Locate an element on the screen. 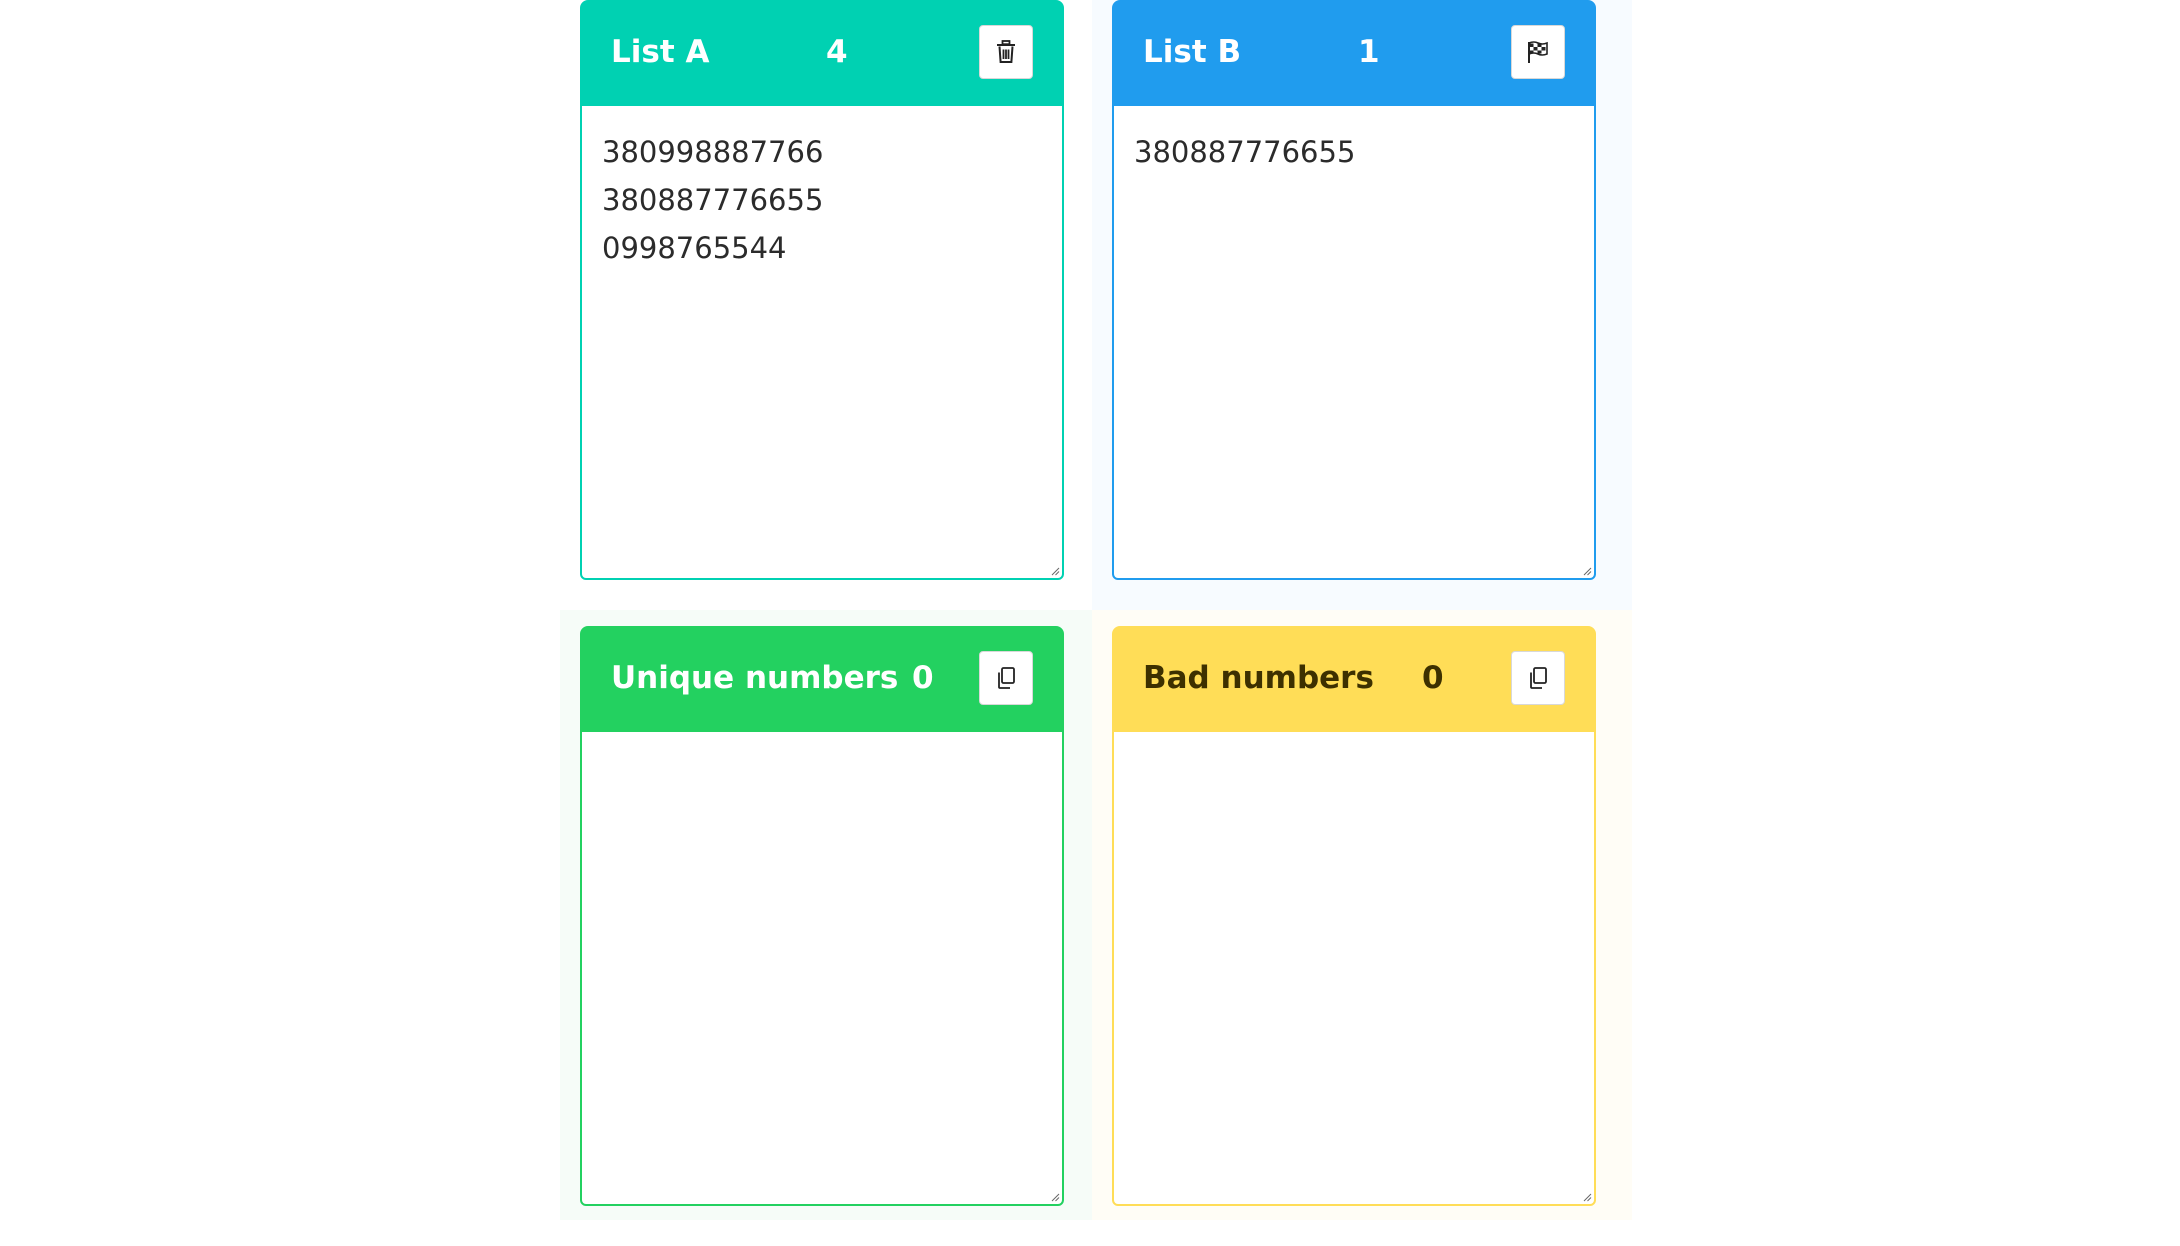 Image resolution: width=2180 pixels, height=1246 pixels. bad-numbers-card: Bad numbers 0 is located at coordinates (1354, 916).